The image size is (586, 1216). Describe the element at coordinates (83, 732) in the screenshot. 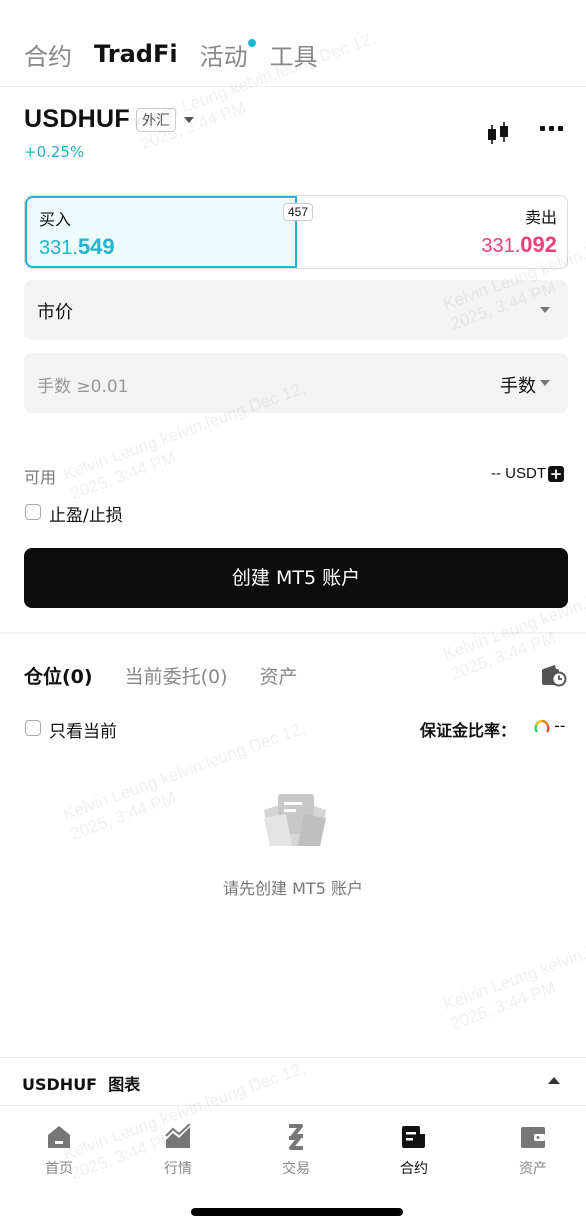

I see `only-current-label: 只看当前` at that location.